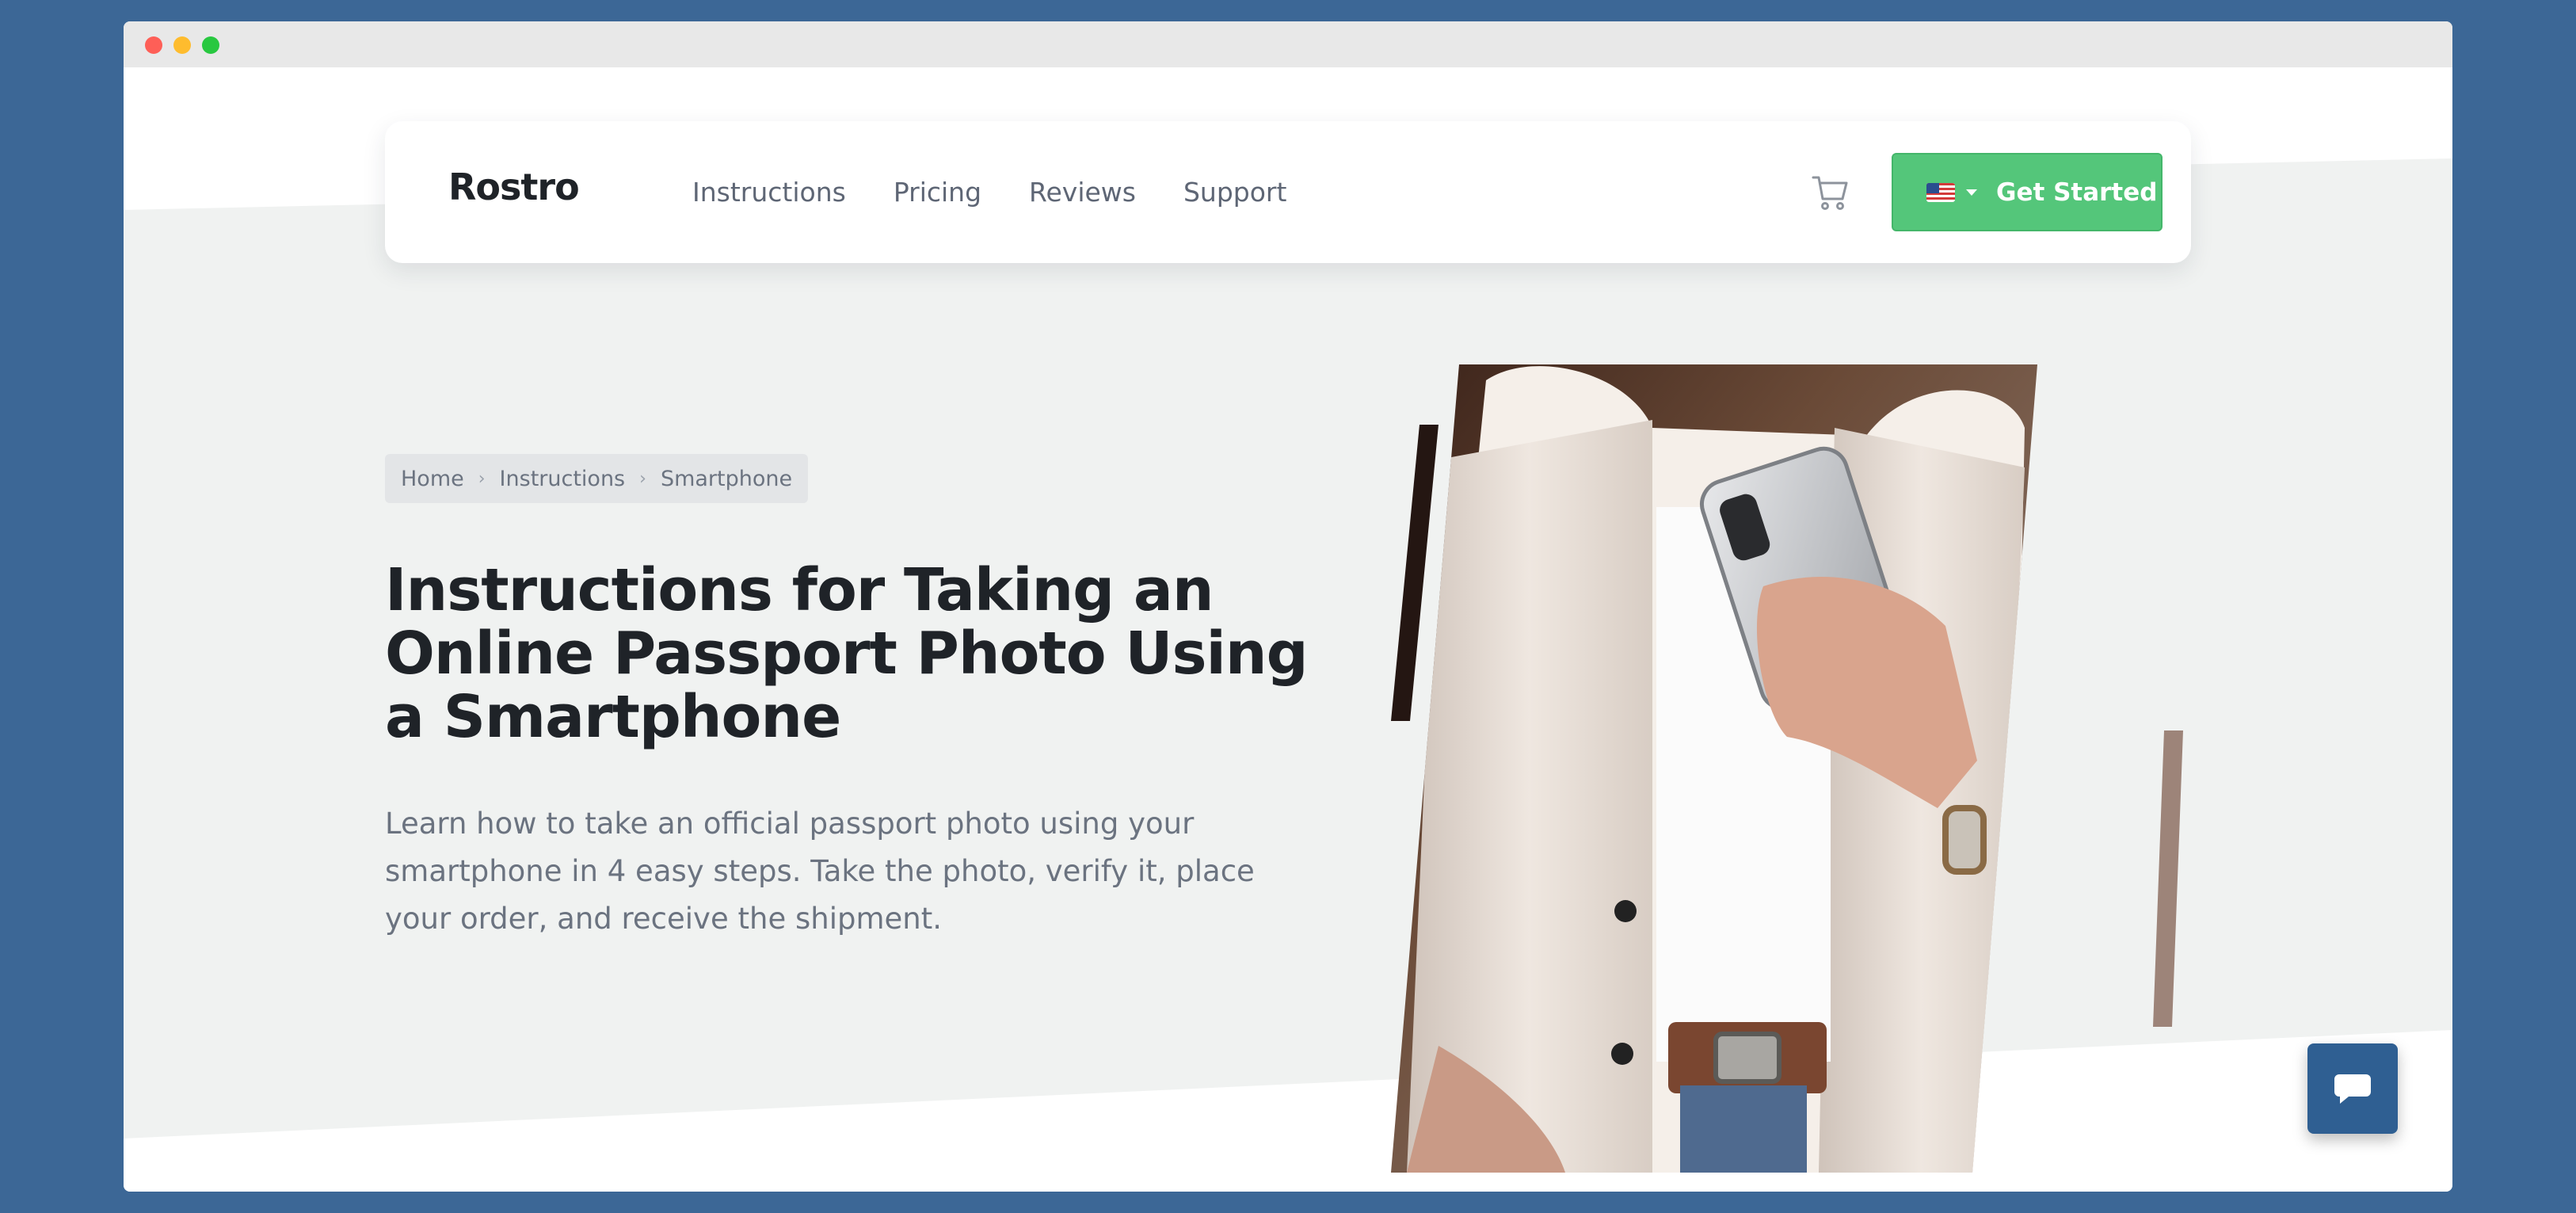 The height and width of the screenshot is (1213, 2576). I want to click on maximize-window-button, so click(210, 45).